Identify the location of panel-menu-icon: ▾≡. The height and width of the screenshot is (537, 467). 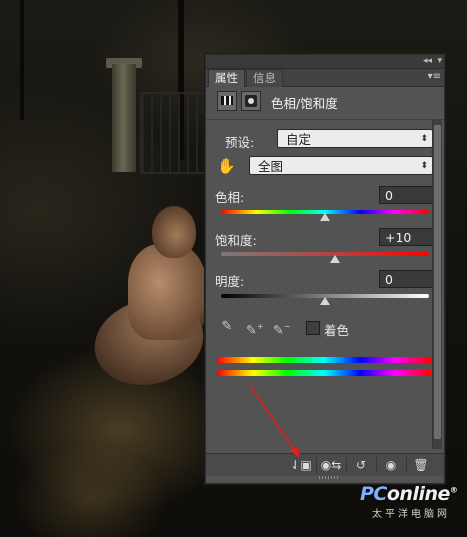
(434, 76).